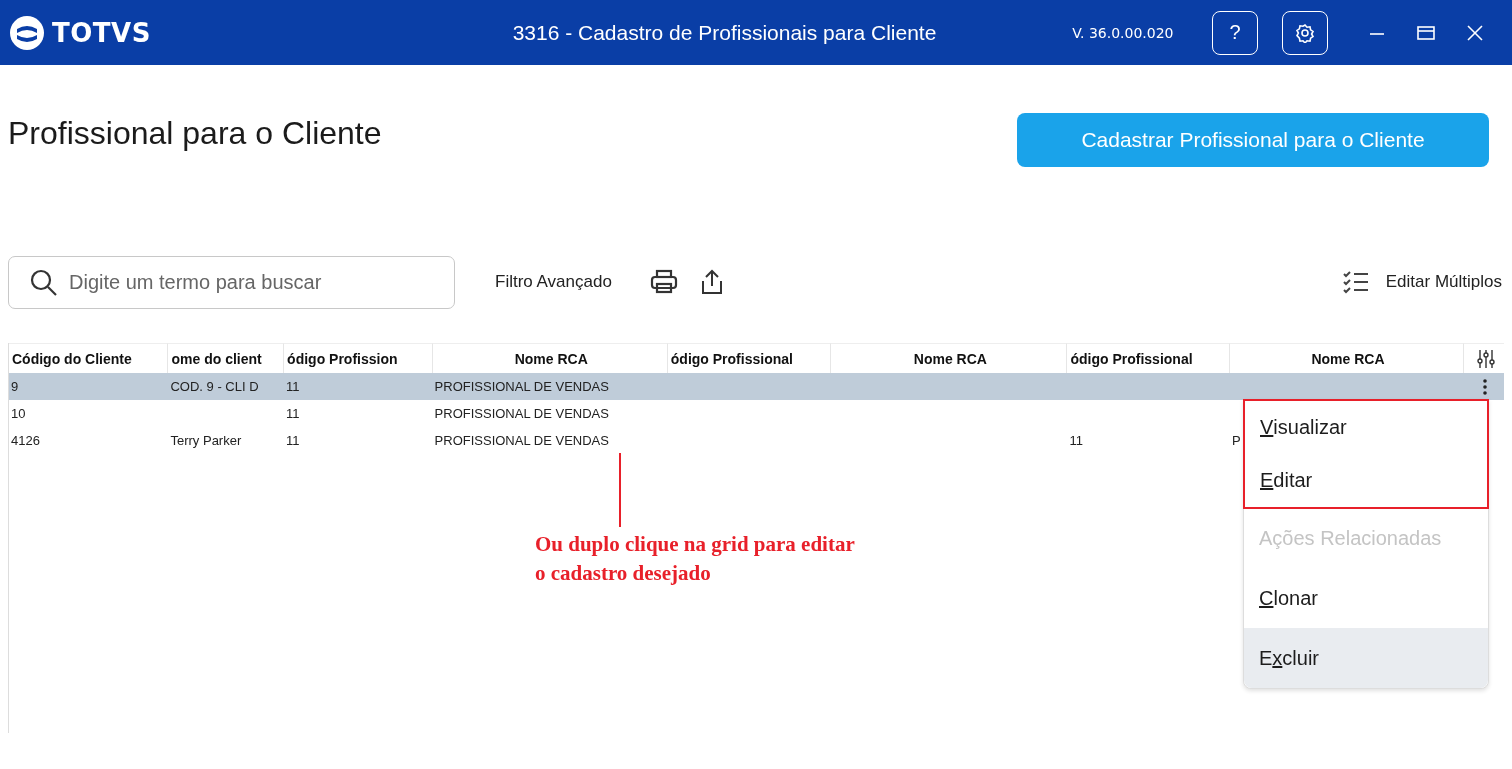 This screenshot has width=1512, height=769. What do you see at coordinates (663, 282) in the screenshot?
I see `print-icon` at bounding box center [663, 282].